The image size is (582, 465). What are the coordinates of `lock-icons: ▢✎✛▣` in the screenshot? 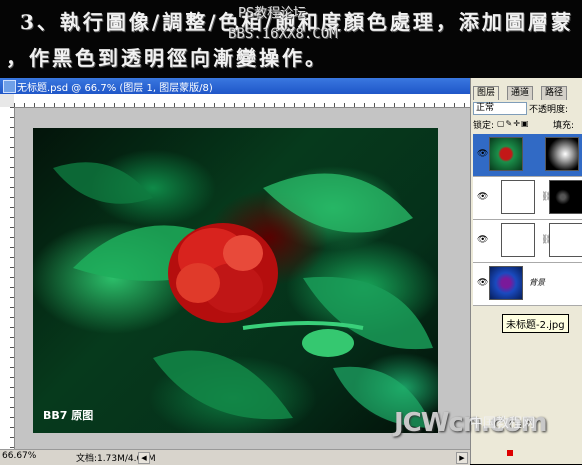 It's located at (513, 123).